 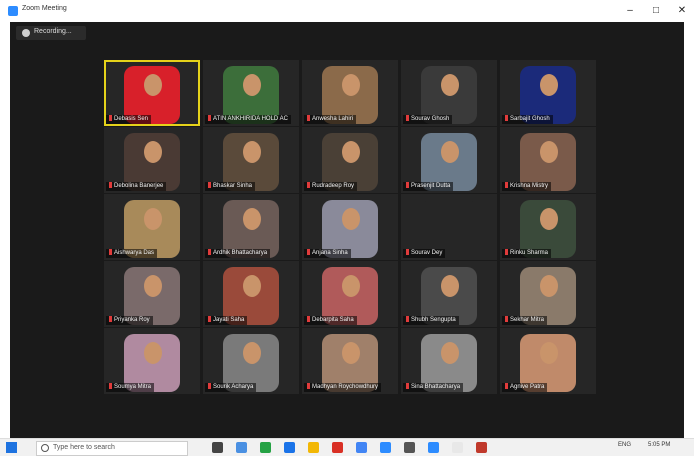 I want to click on participant-tile: Priyanka Roy, so click(x=152, y=294).